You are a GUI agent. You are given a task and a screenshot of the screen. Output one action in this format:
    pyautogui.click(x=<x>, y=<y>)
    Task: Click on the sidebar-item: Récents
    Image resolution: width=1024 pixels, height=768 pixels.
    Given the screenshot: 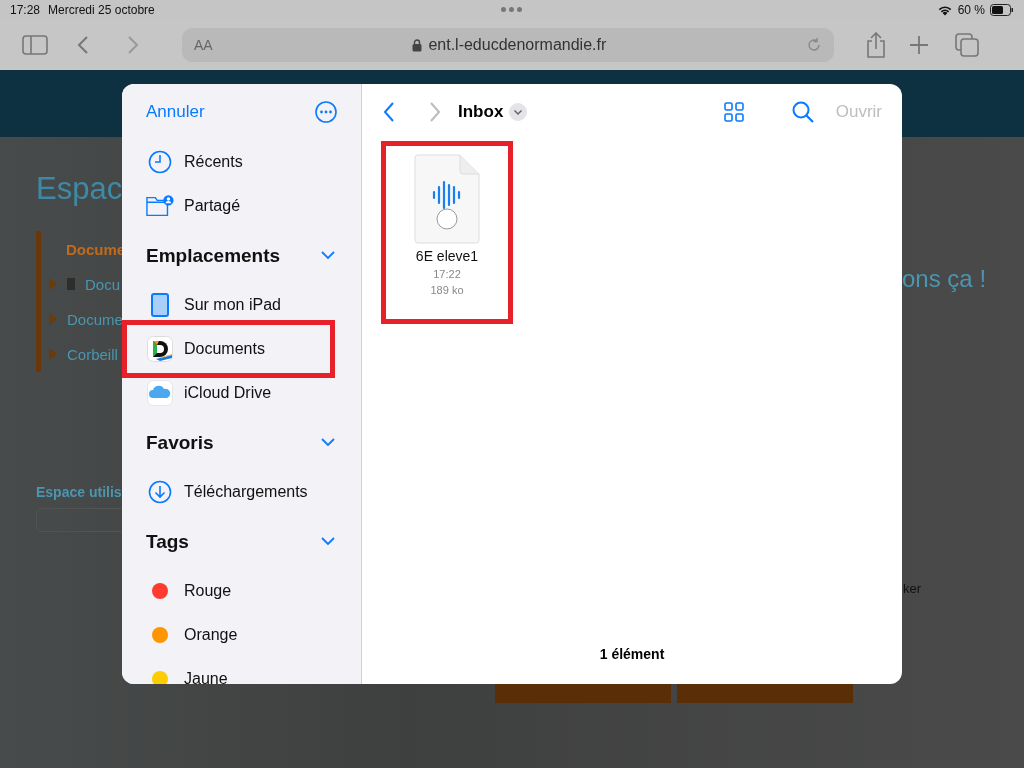 What is the action you would take?
    pyautogui.click(x=241, y=162)
    